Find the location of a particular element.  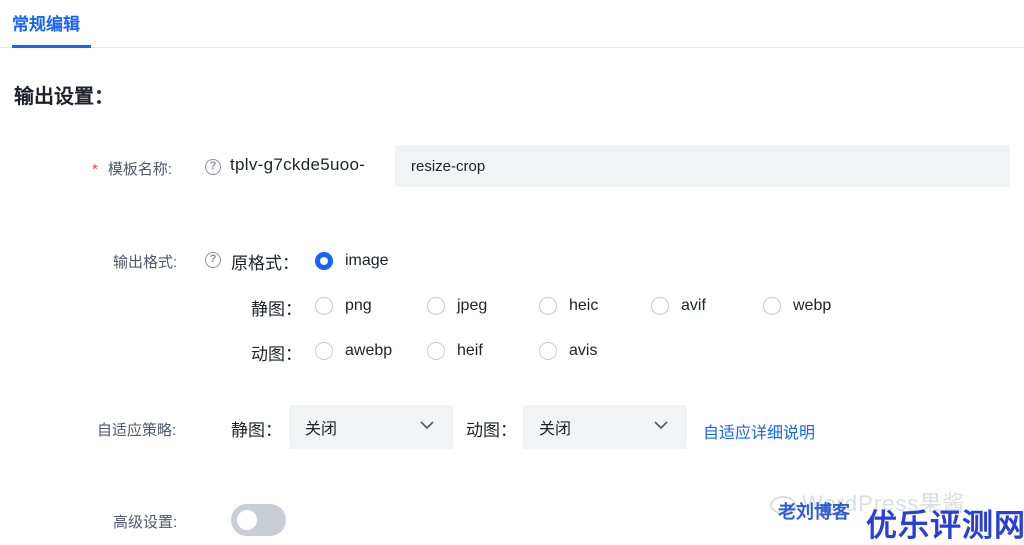

radio-heif: heif is located at coordinates (455, 351).